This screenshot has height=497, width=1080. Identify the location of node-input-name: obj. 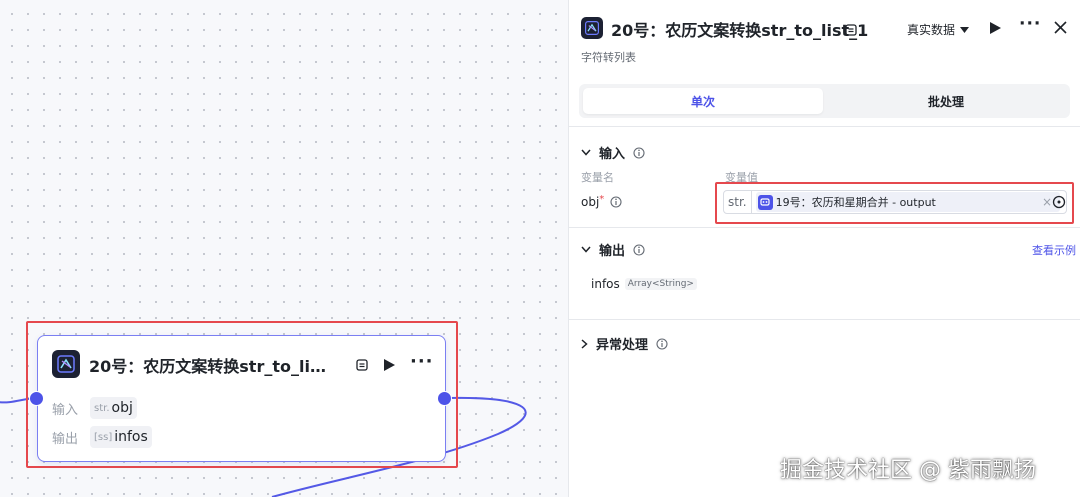
(122, 408).